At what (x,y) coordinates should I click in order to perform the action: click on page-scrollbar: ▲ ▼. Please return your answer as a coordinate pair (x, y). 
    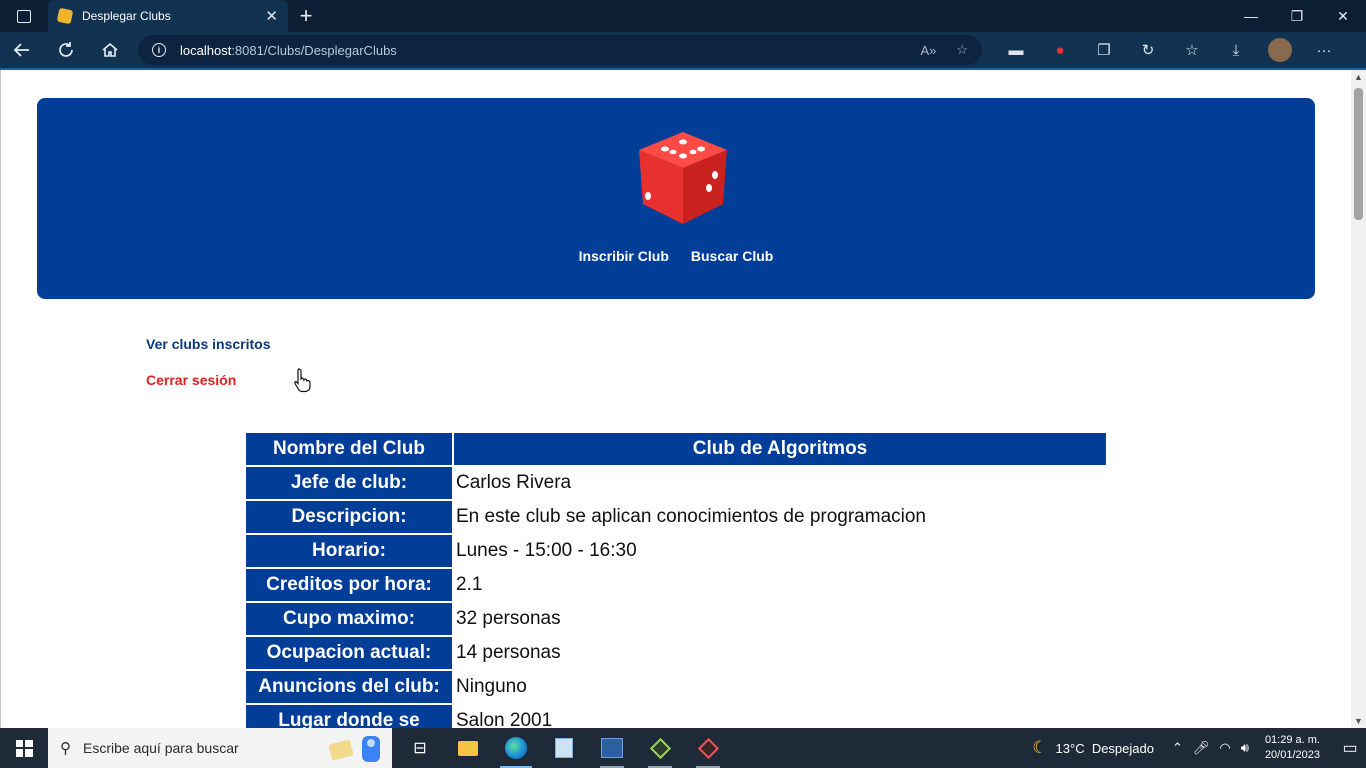
    Looking at the image, I should click on (1358, 399).